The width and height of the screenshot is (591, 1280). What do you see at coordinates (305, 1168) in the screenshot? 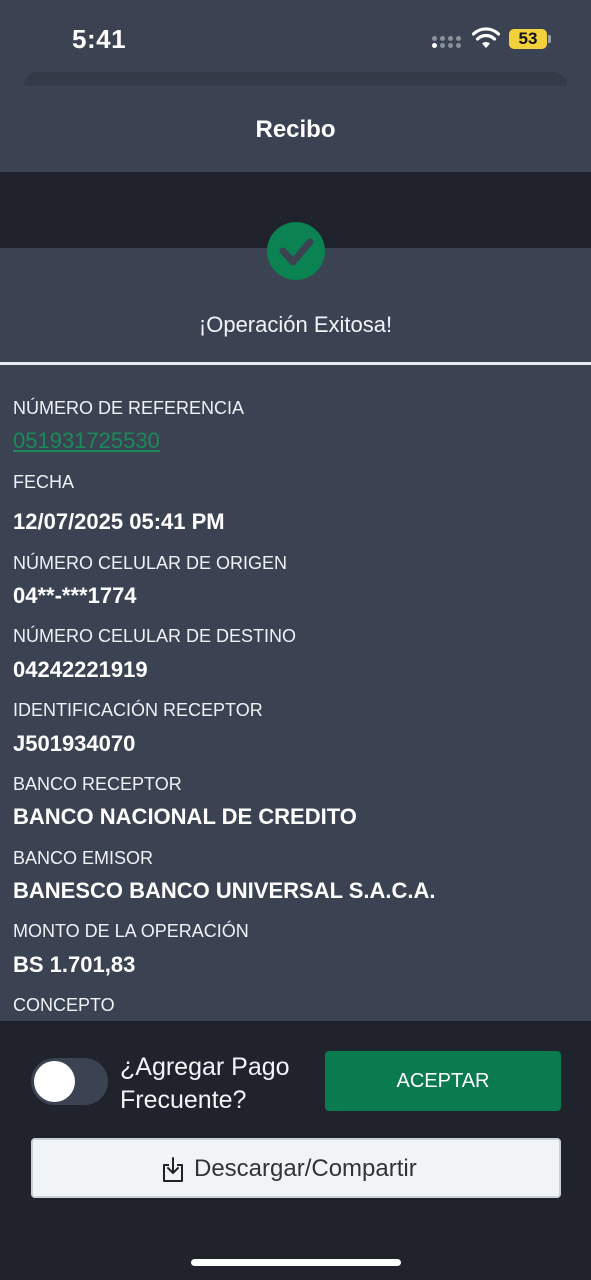
I see `download-share-label: Descargar/Compartir` at bounding box center [305, 1168].